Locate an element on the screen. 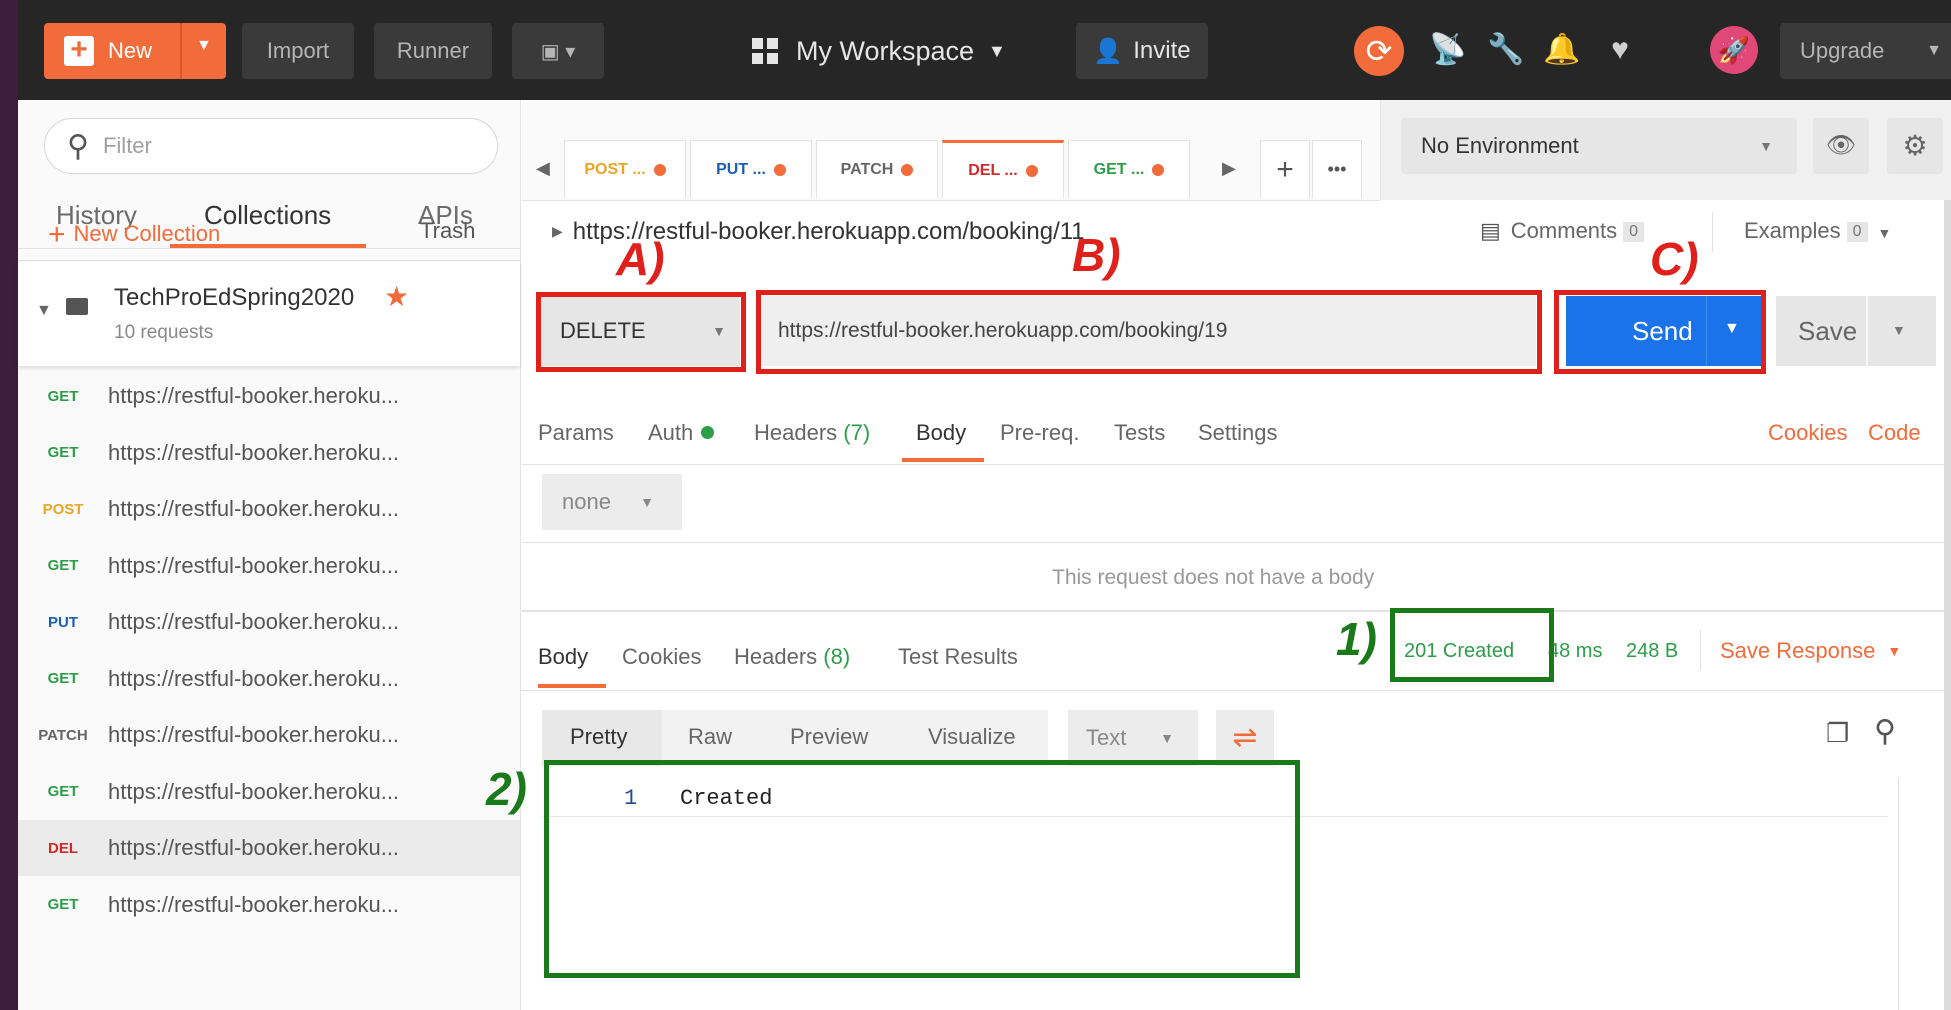 This screenshot has width=1951, height=1010. workspace-selector: My Workspace ▼ is located at coordinates (879, 51).